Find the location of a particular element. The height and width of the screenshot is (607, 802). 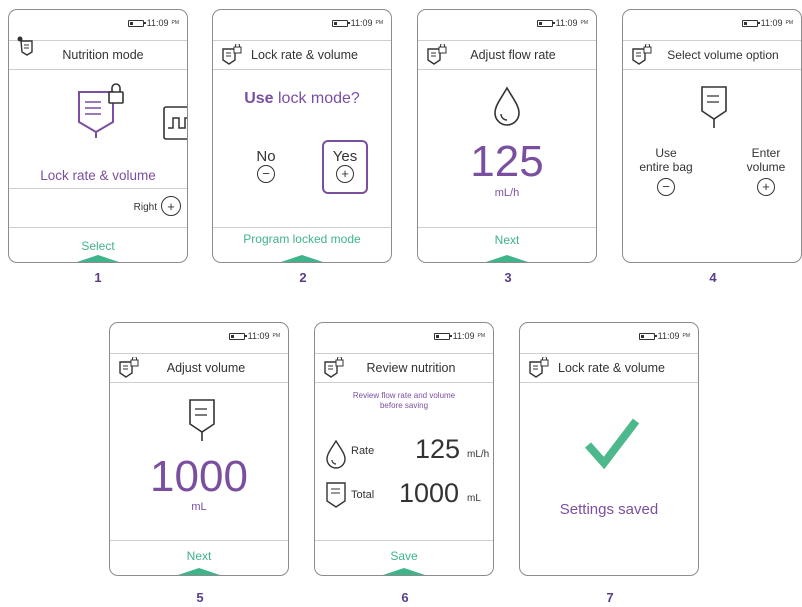

volume-value: 1000 is located at coordinates (199, 476).